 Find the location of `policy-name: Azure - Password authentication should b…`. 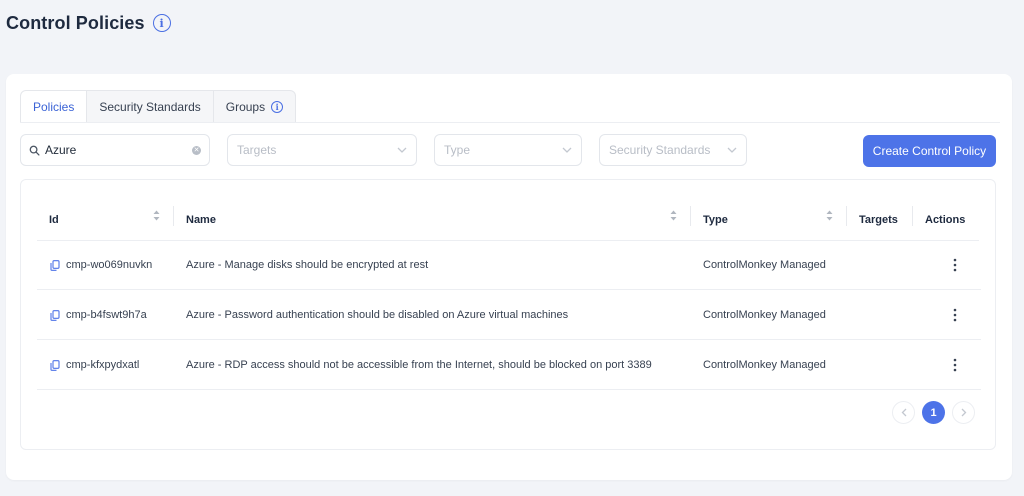

policy-name: Azure - Password authentication should b… is located at coordinates (377, 315).